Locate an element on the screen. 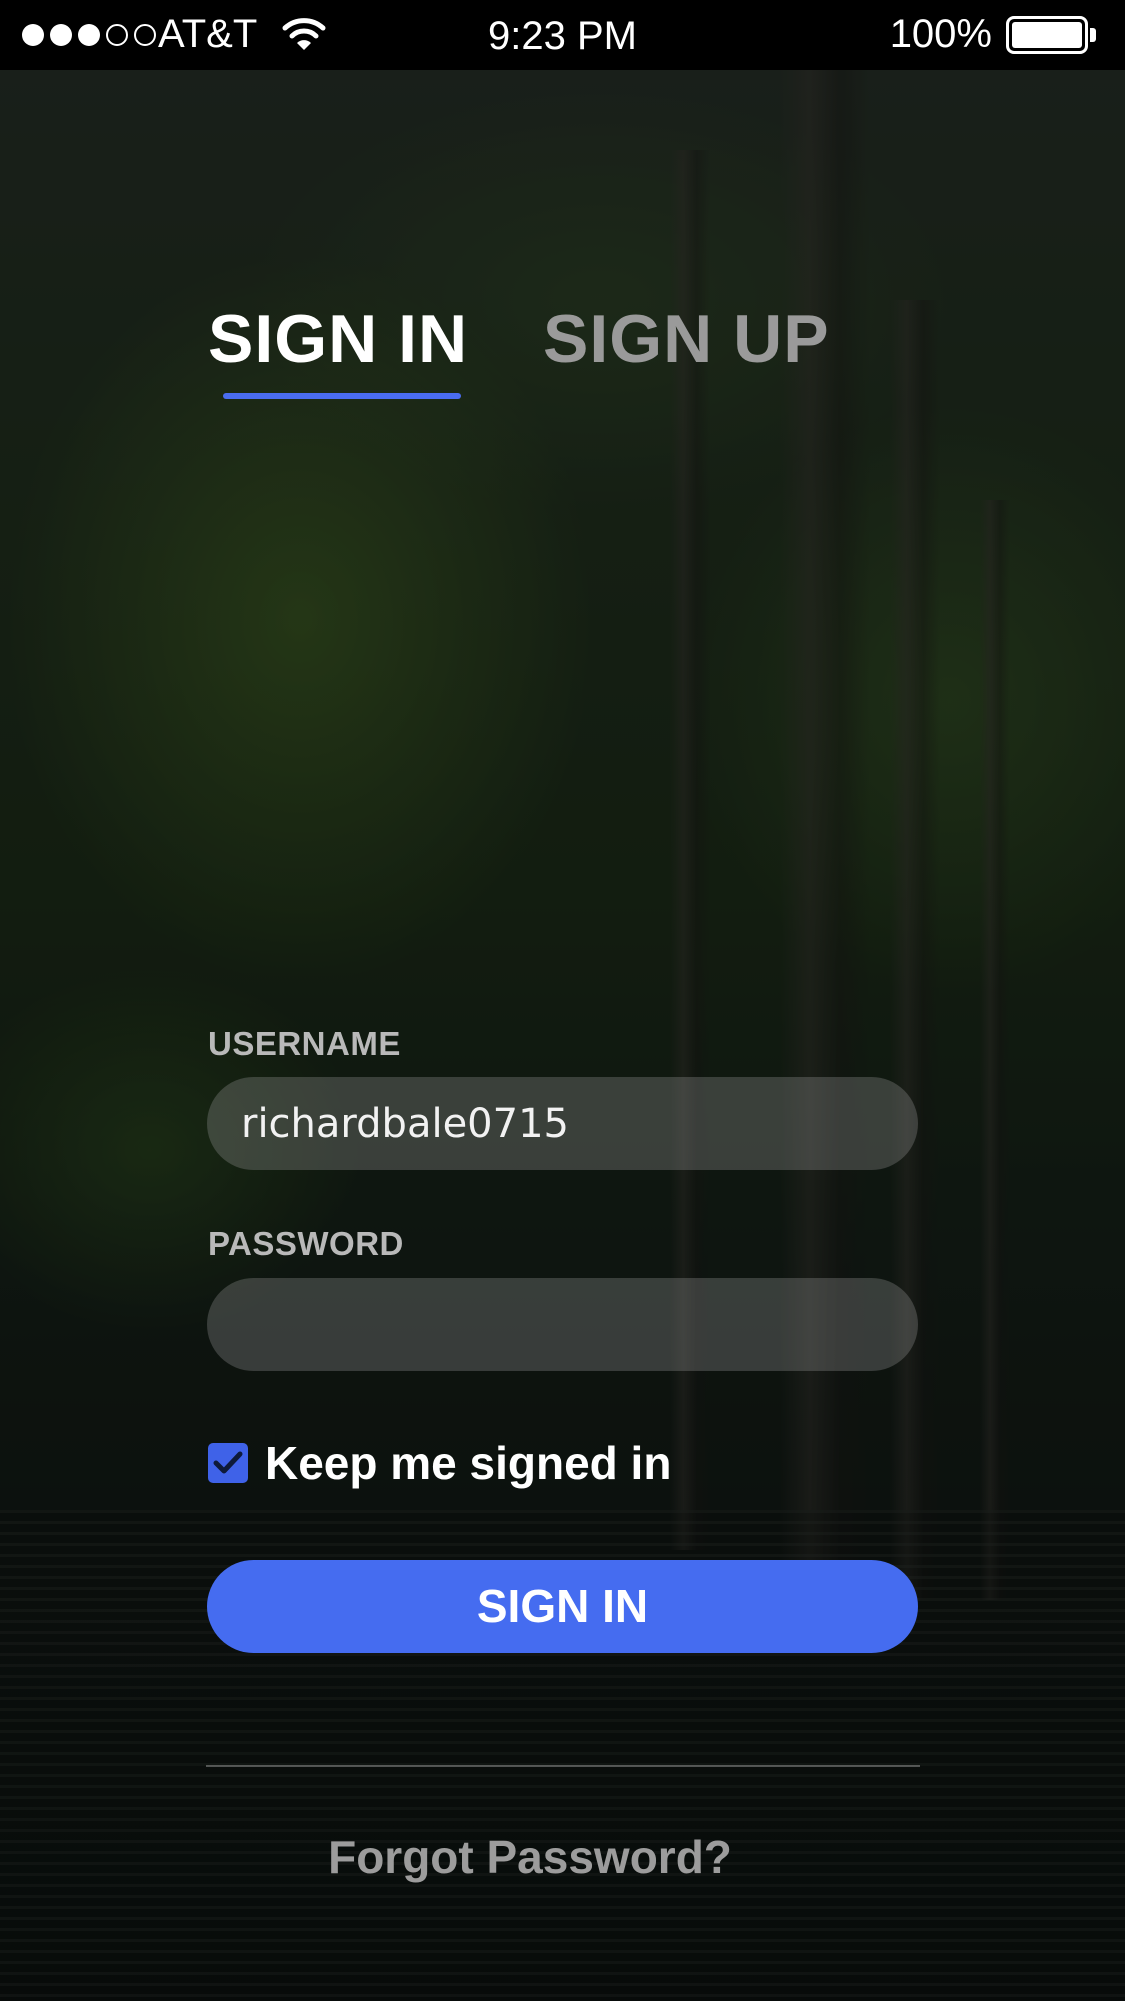 The height and width of the screenshot is (2001, 1125). tab-sign-in: SIGN IN is located at coordinates (338, 339).